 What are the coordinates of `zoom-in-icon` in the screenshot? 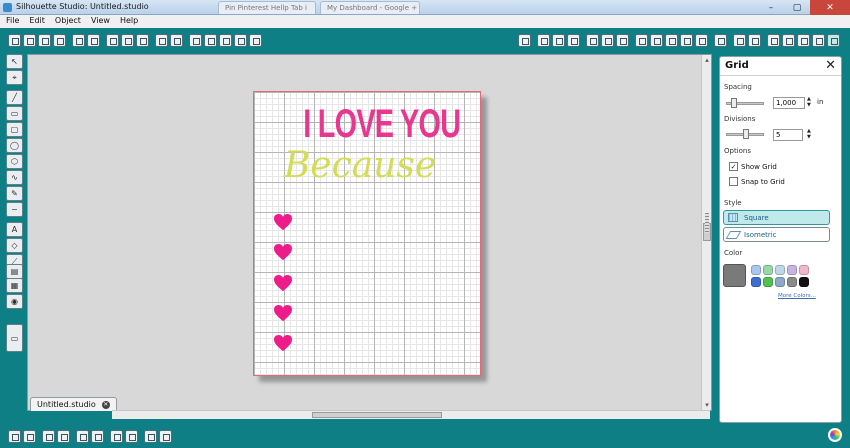 It's located at (195, 40).